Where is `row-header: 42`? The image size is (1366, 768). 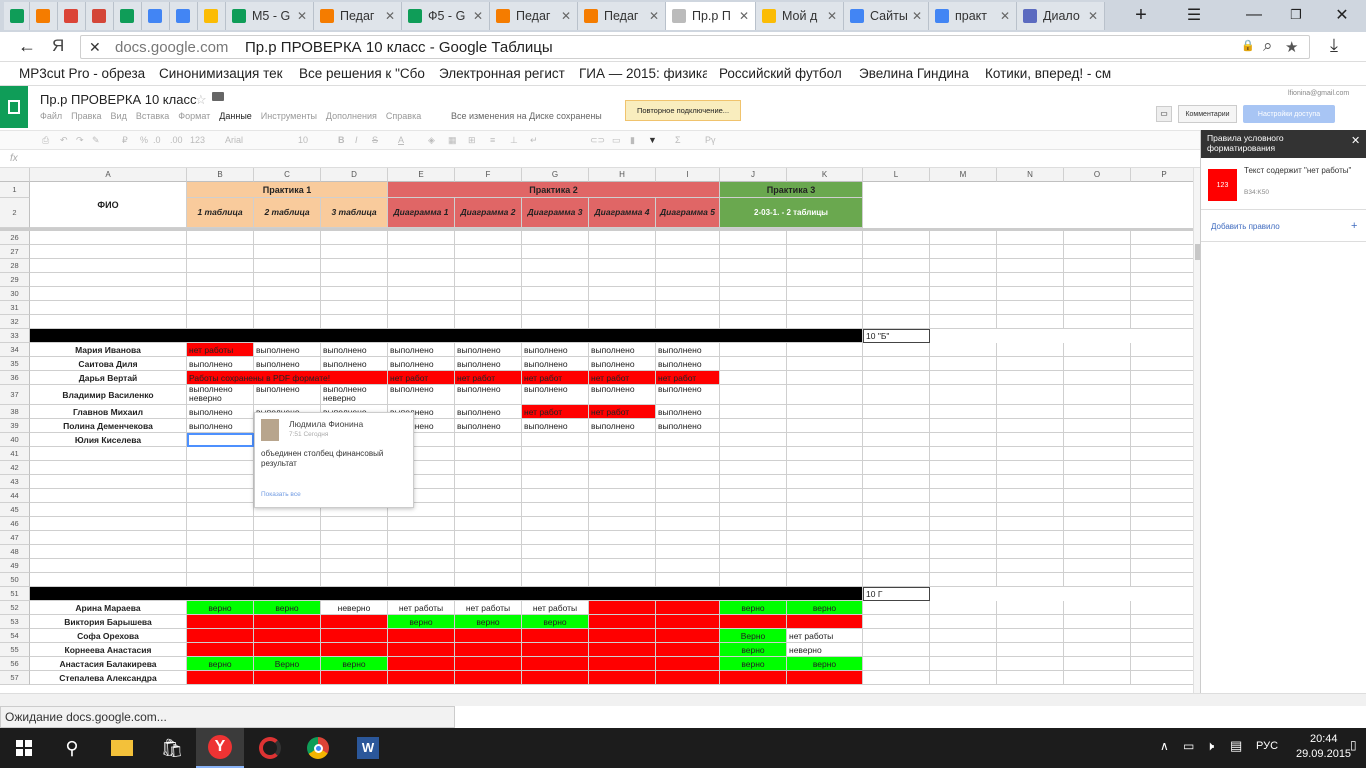
row-header: 42 is located at coordinates (15, 468).